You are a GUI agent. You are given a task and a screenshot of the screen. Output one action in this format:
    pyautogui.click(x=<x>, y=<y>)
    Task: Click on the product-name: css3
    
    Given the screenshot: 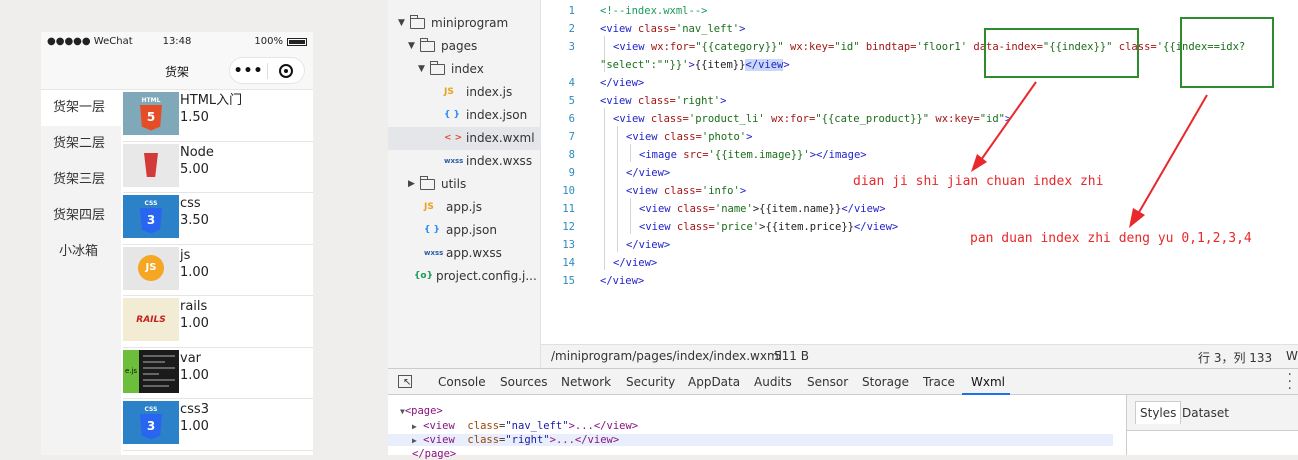 What is the action you would take?
    pyautogui.click(x=194, y=409)
    